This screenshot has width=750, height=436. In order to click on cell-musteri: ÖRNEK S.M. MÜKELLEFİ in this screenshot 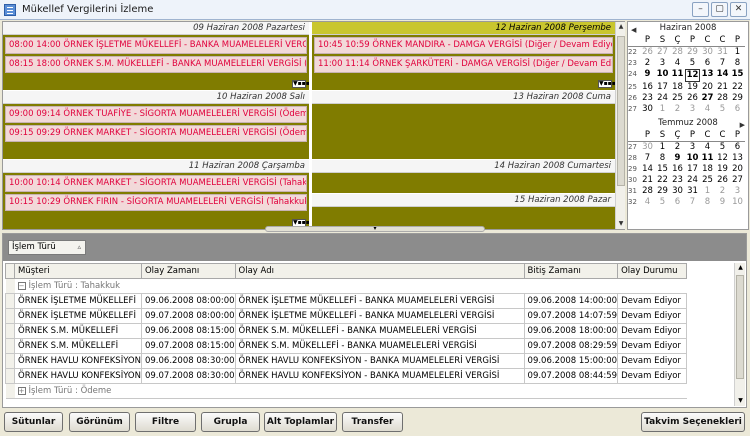, I will do `click(78, 346)`.